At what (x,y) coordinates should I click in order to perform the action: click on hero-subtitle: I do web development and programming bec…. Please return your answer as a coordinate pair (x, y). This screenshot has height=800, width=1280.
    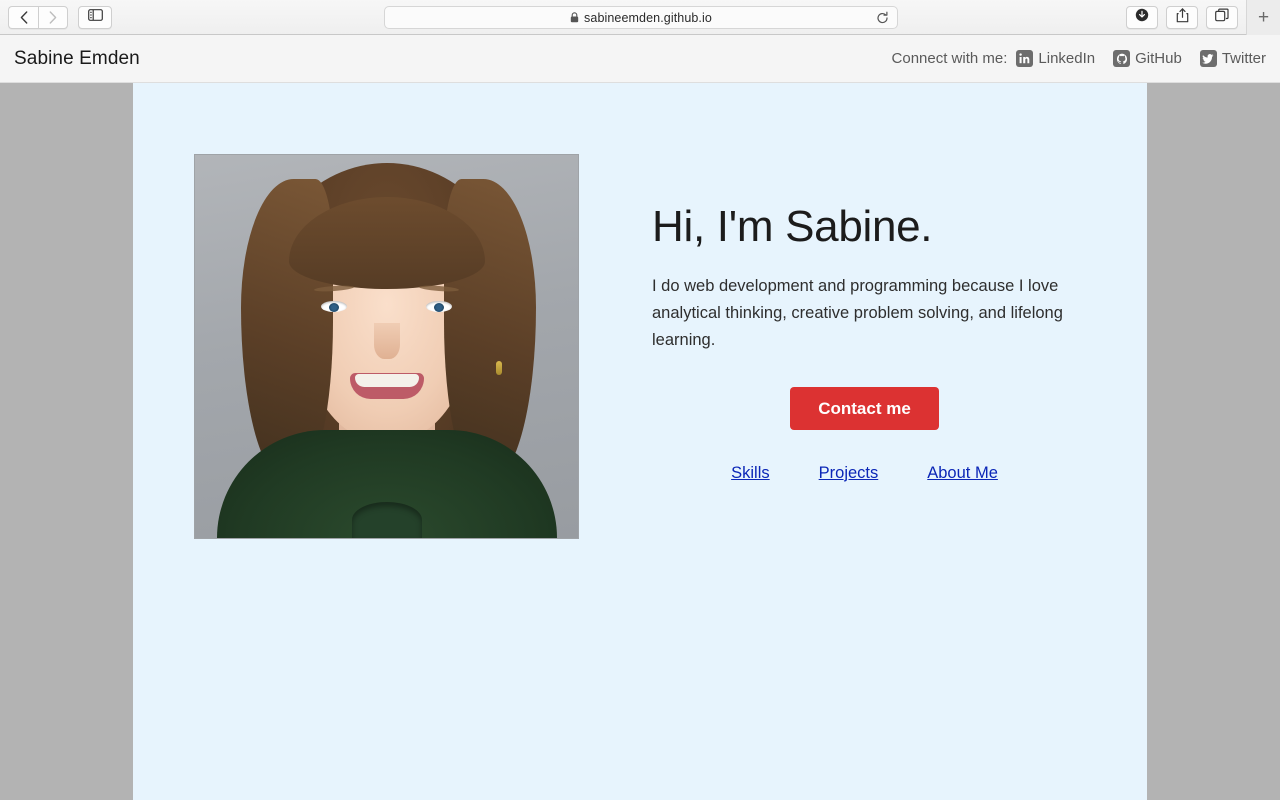
    Looking at the image, I should click on (857, 313).